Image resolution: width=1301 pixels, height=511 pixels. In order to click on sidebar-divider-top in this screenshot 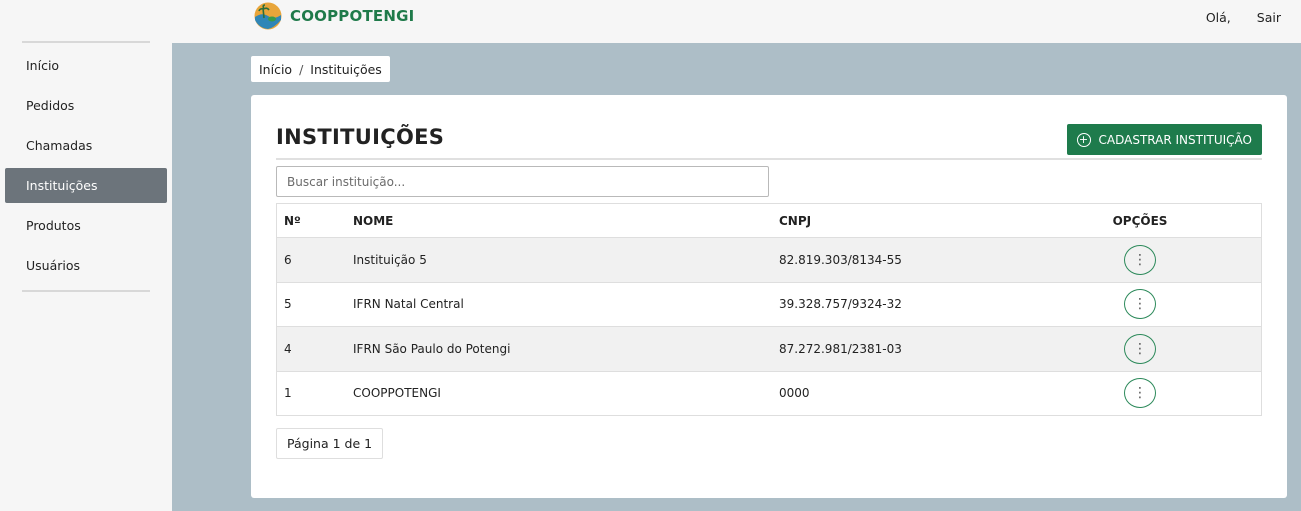, I will do `click(86, 42)`.